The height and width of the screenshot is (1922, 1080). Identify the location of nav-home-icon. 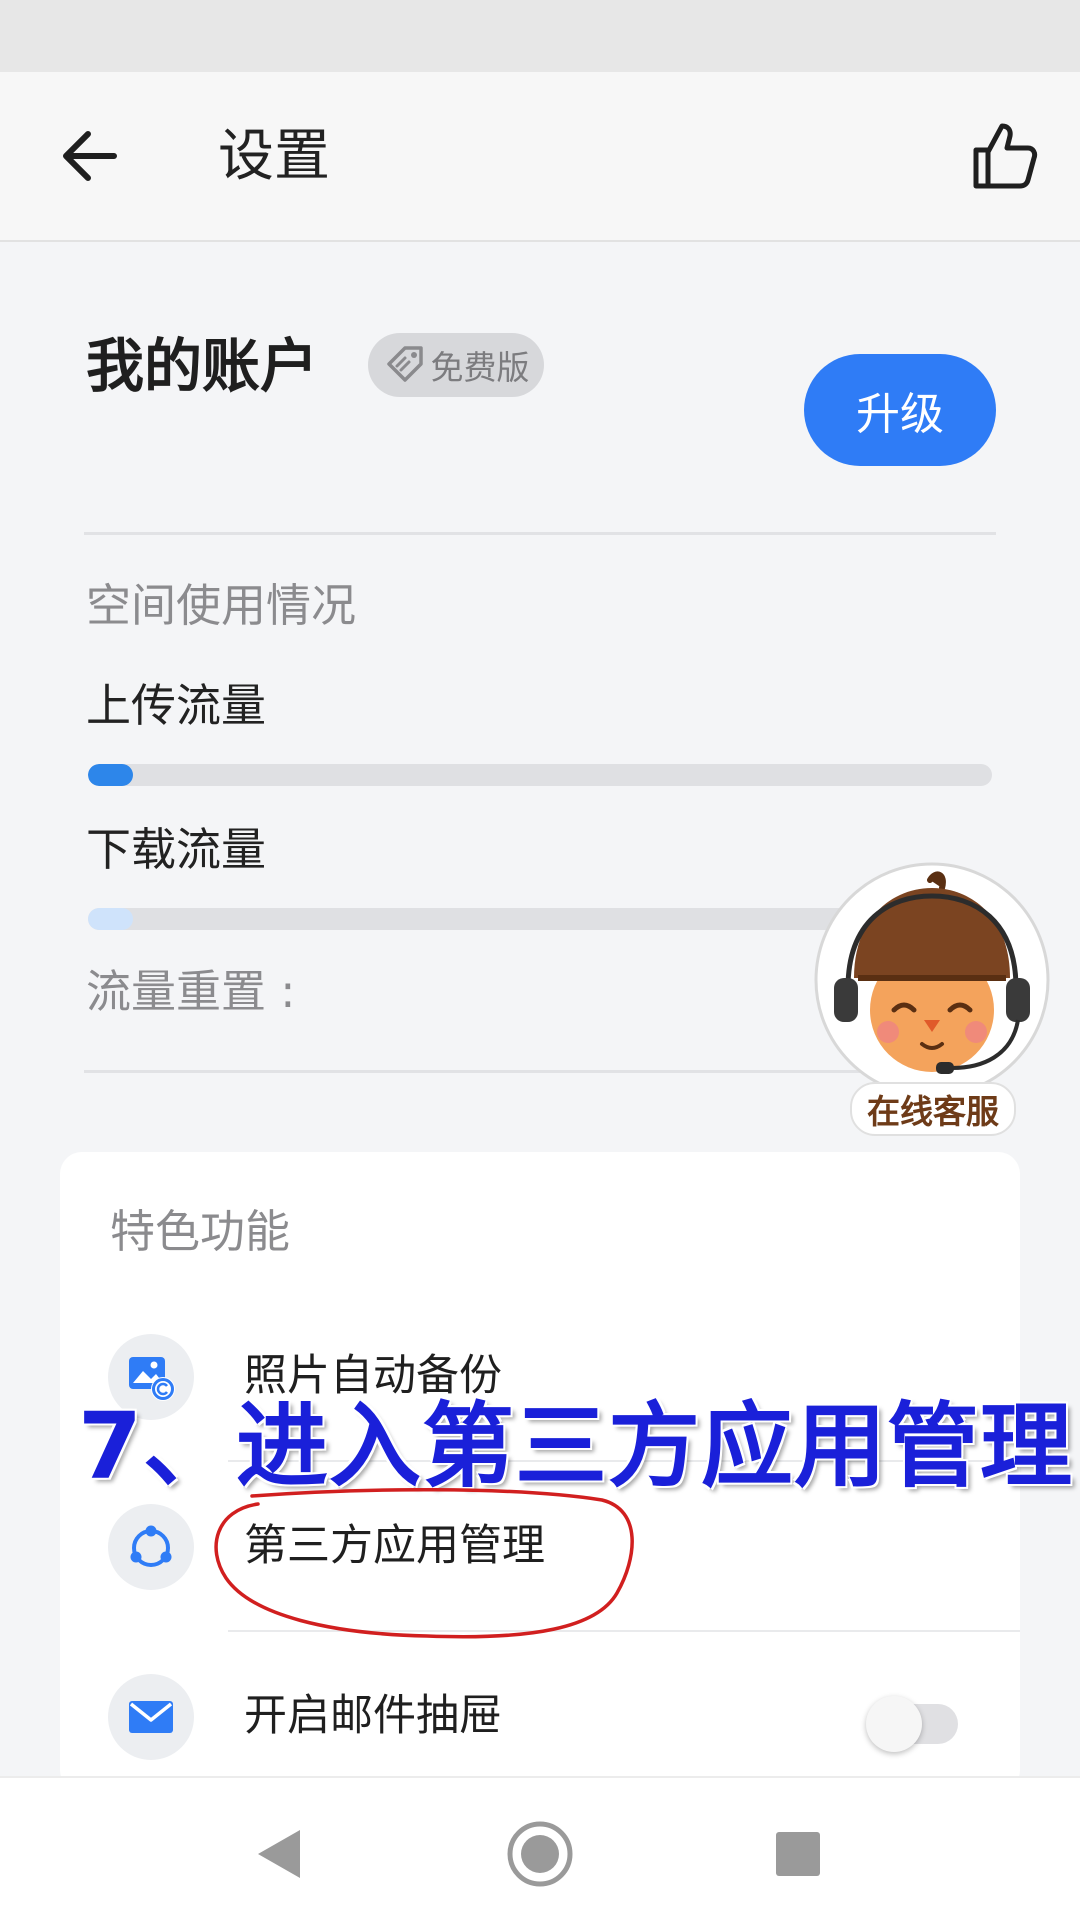
(540, 1854).